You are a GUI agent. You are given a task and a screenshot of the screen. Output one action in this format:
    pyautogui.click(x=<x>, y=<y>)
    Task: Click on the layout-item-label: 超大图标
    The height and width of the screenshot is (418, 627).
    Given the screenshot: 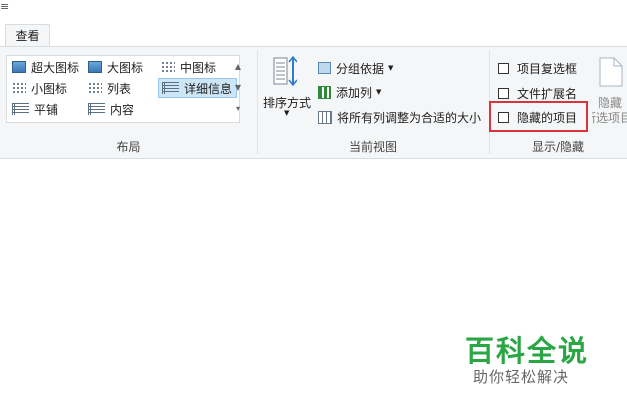 What is the action you would take?
    pyautogui.click(x=55, y=67)
    